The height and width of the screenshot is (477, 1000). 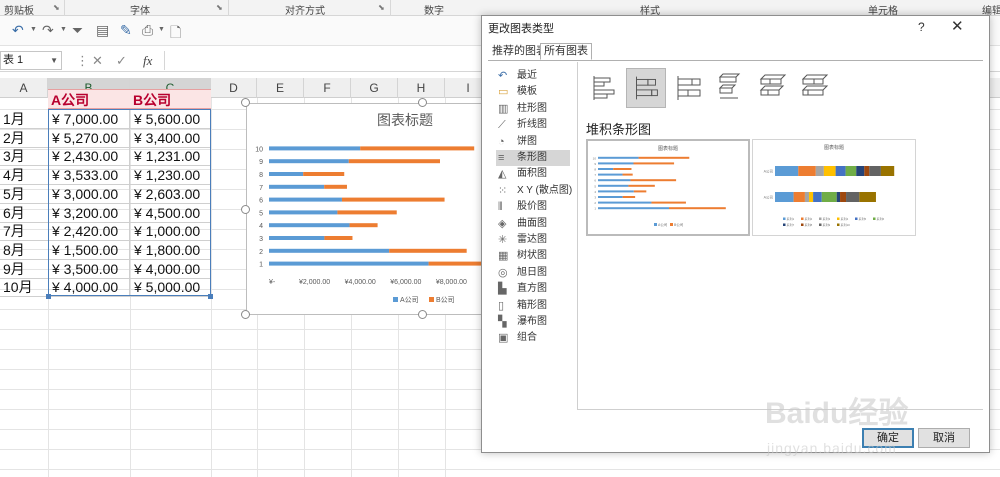 I want to click on column-header-e: E, so click(x=280, y=88).